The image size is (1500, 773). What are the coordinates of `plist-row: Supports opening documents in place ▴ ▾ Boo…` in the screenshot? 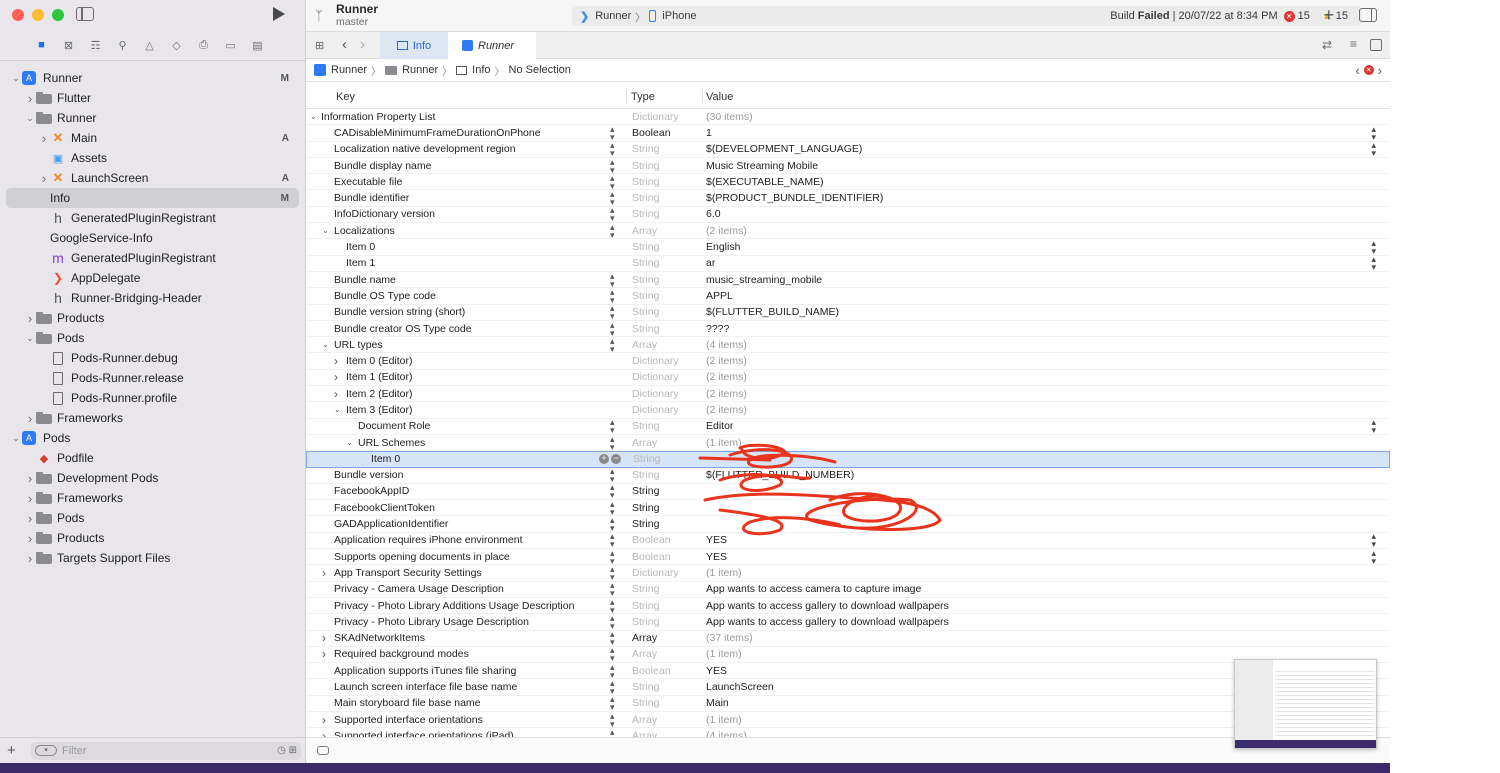 It's located at (848, 557).